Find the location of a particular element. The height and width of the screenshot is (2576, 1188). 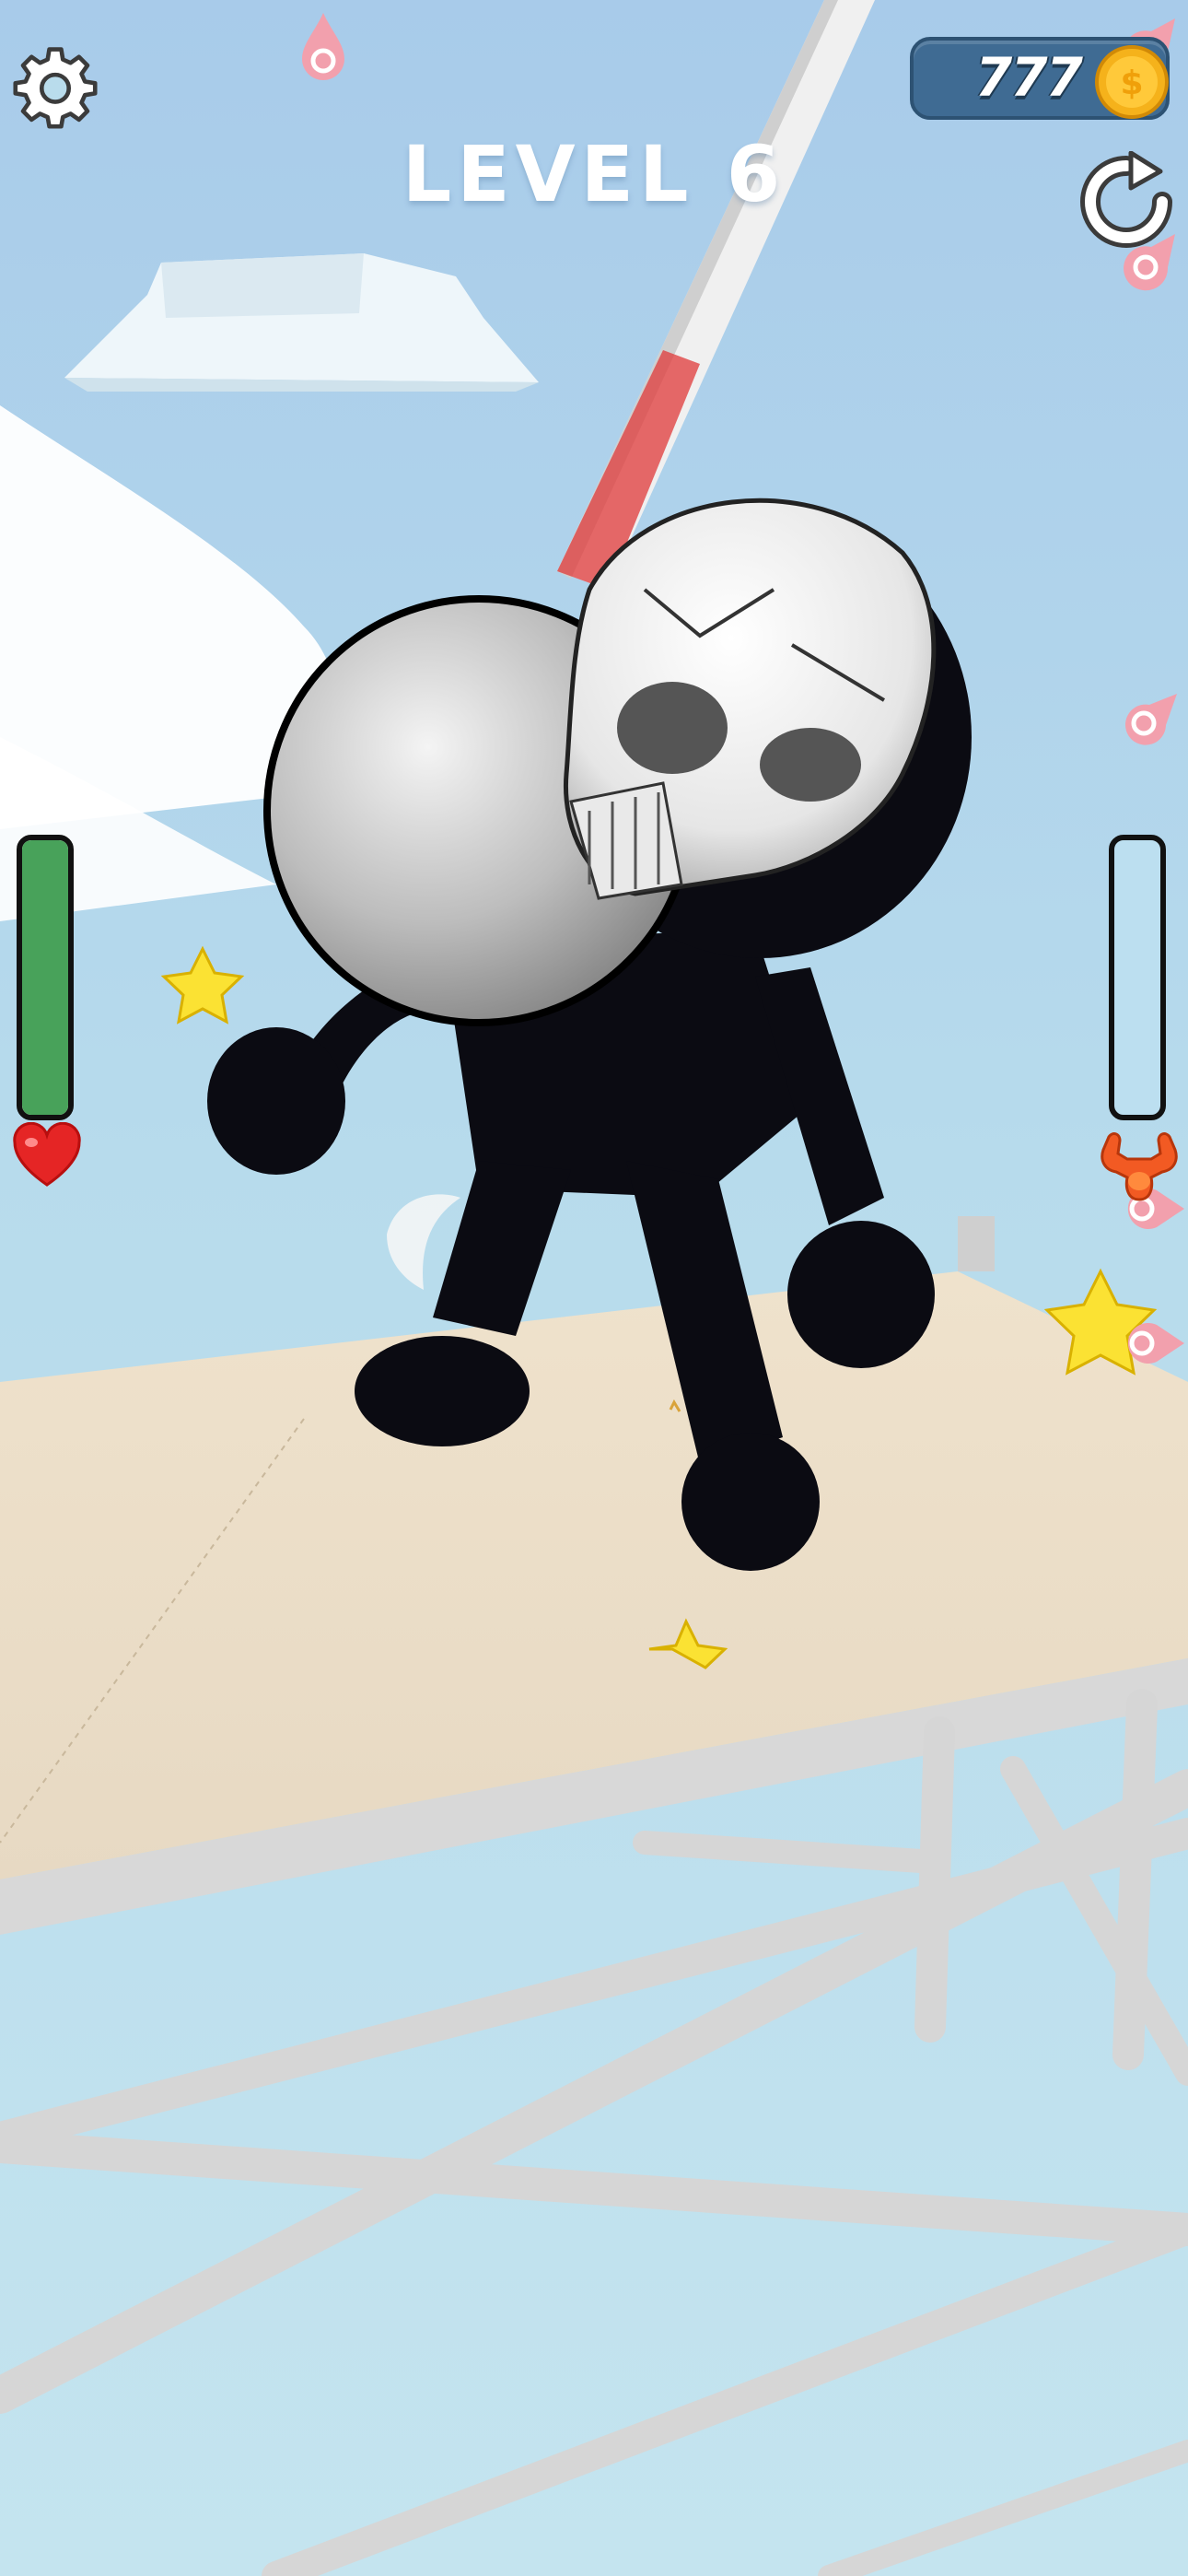

gear-icon is located at coordinates (55, 86).